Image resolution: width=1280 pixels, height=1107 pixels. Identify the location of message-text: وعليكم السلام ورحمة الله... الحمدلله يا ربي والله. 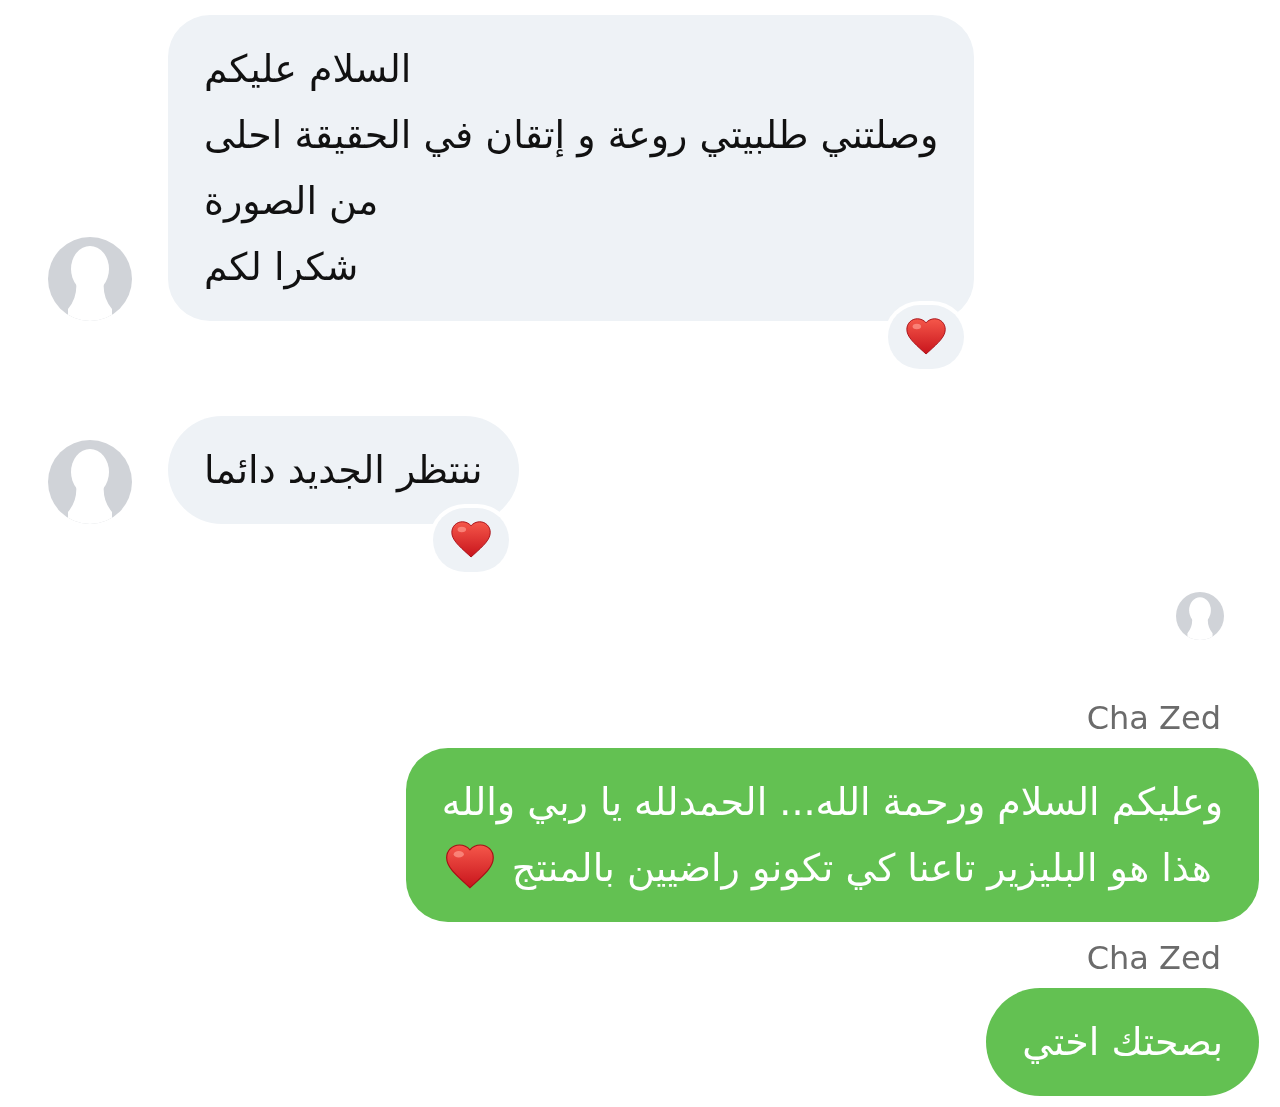
(832, 803).